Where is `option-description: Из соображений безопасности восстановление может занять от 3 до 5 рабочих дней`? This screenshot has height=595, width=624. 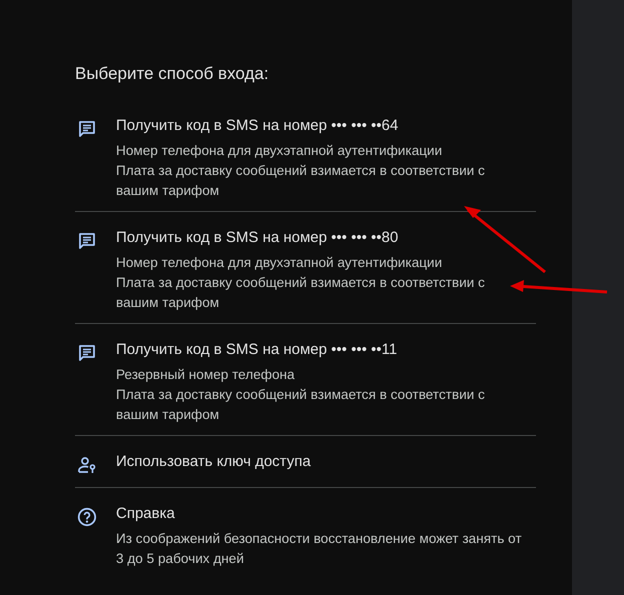
option-description: Из соображений безопасности восстановление может занять от 3 до 5 рабочих дней is located at coordinates (319, 549).